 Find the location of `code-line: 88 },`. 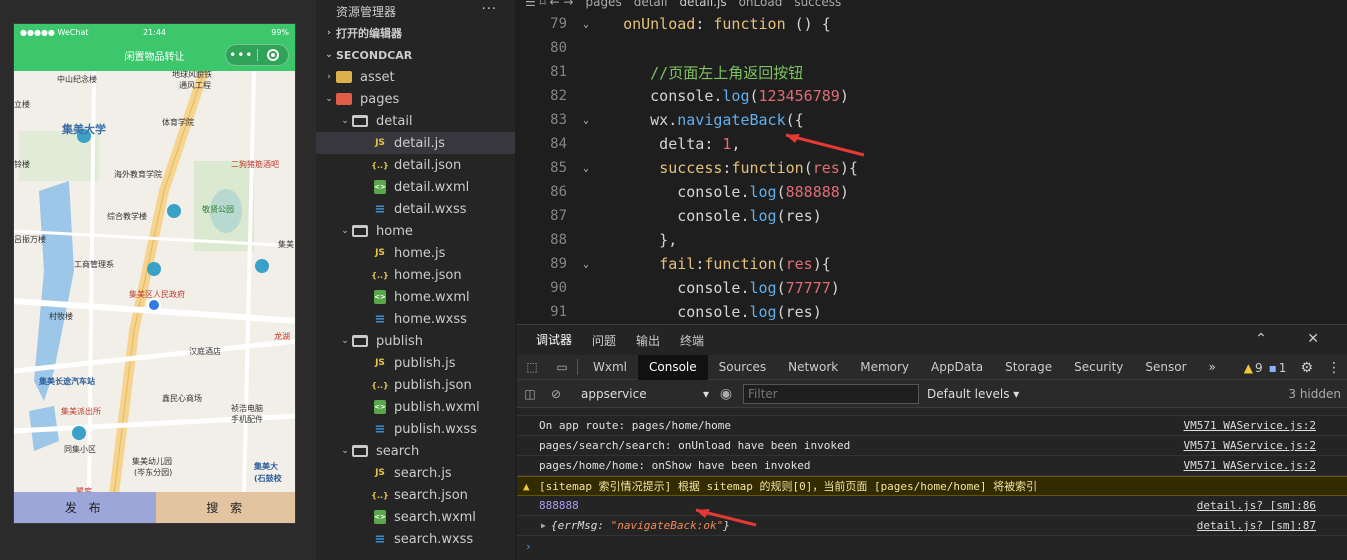

code-line: 88 }, is located at coordinates (932, 240).